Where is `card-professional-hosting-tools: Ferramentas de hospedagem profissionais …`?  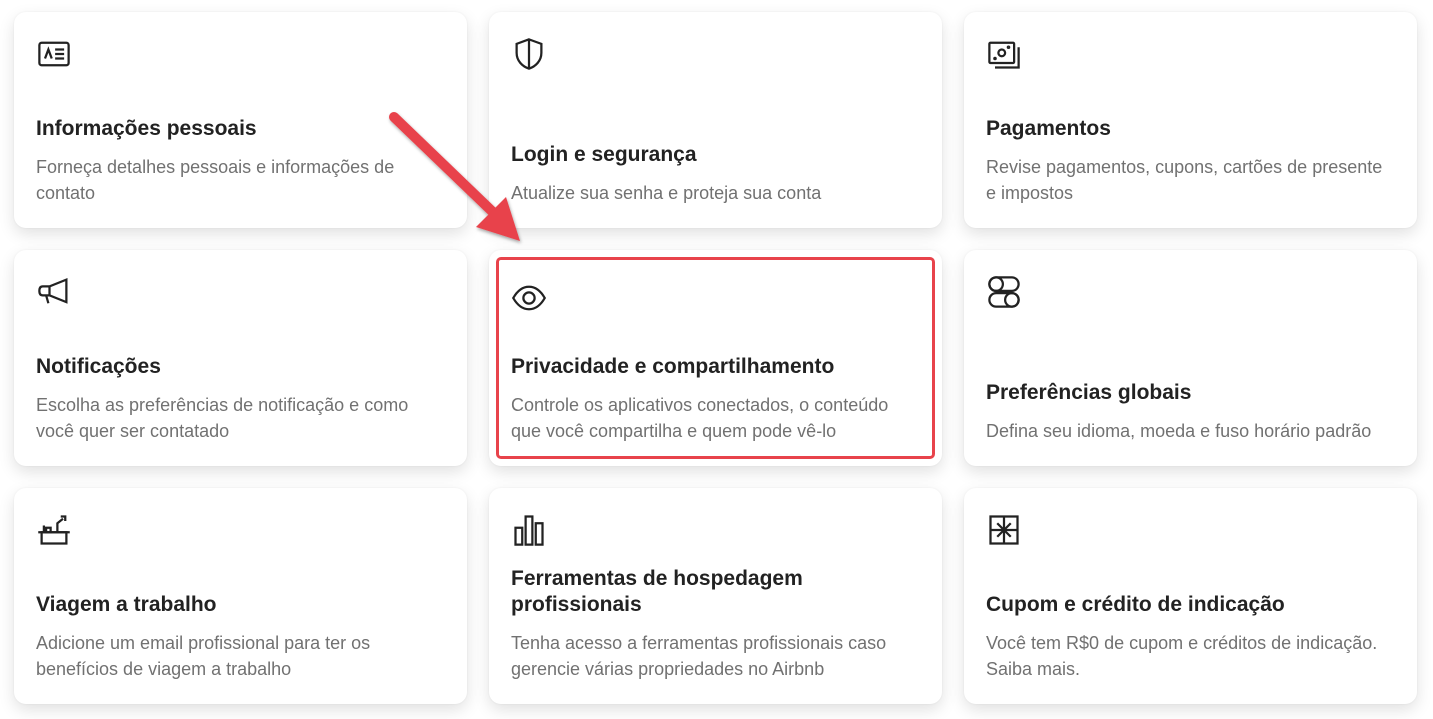
card-professional-hosting-tools: Ferramentas de hospedagem profissionais … is located at coordinates (715, 596).